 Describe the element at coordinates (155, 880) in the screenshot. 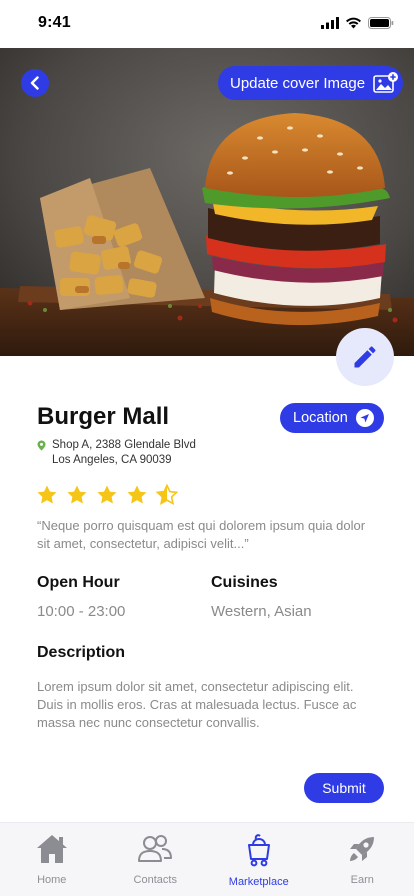

I see `tab-contacts-label: Contacts` at that location.